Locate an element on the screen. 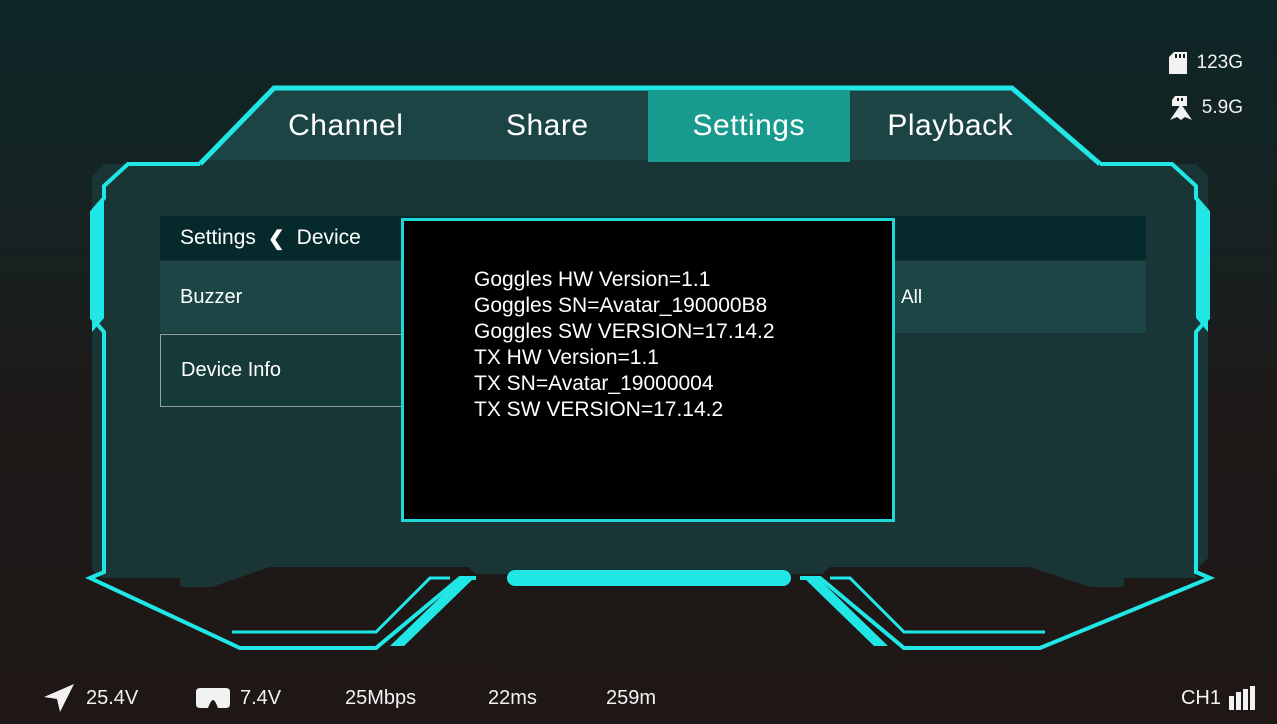 Image resolution: width=1277 pixels, height=724 pixels. goggles-icon is located at coordinates (213, 698).